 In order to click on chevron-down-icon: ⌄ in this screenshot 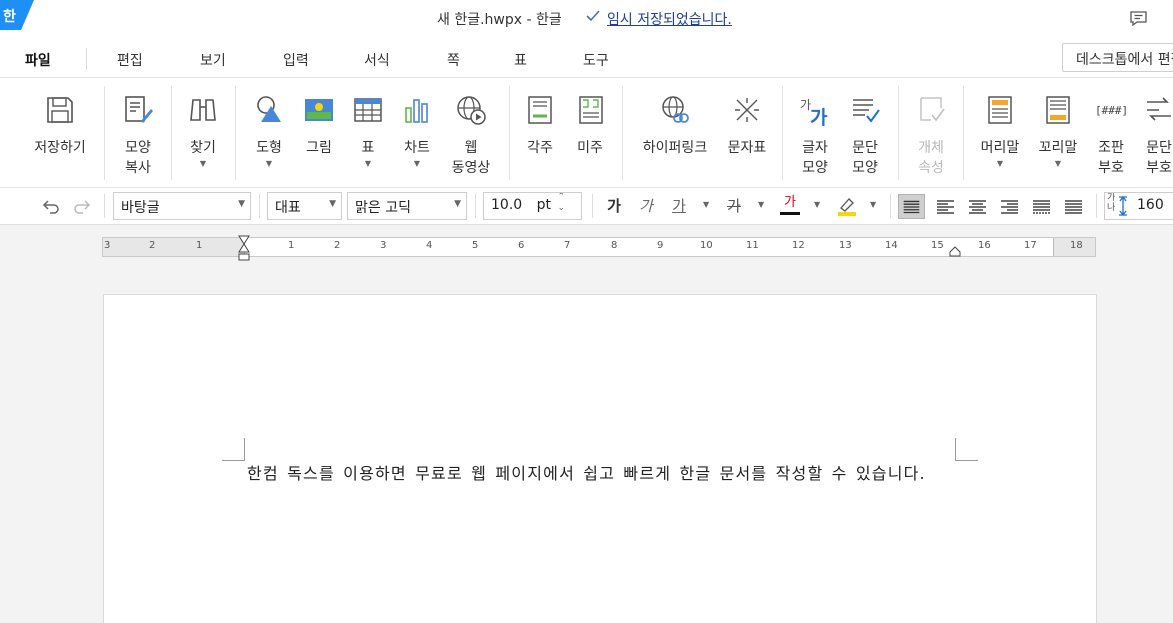, I will do `click(561, 208)`.